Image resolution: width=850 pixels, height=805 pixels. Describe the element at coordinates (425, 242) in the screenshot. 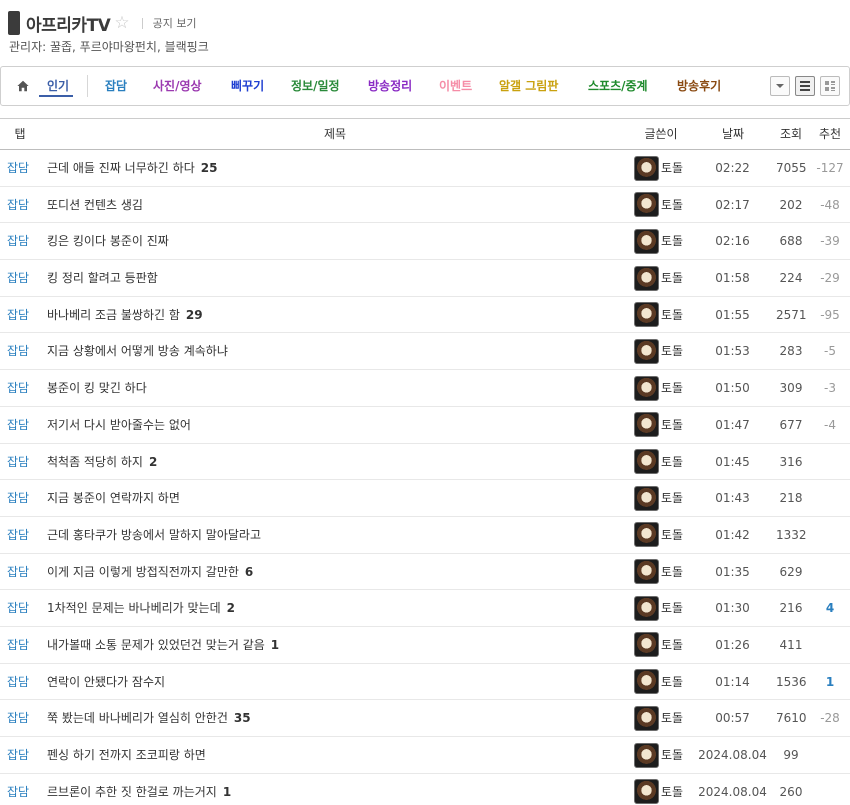

I see `table-row: 잡담 킹은 킹이다 봉준이 진짜 토돌 02:16 688 -39` at that location.